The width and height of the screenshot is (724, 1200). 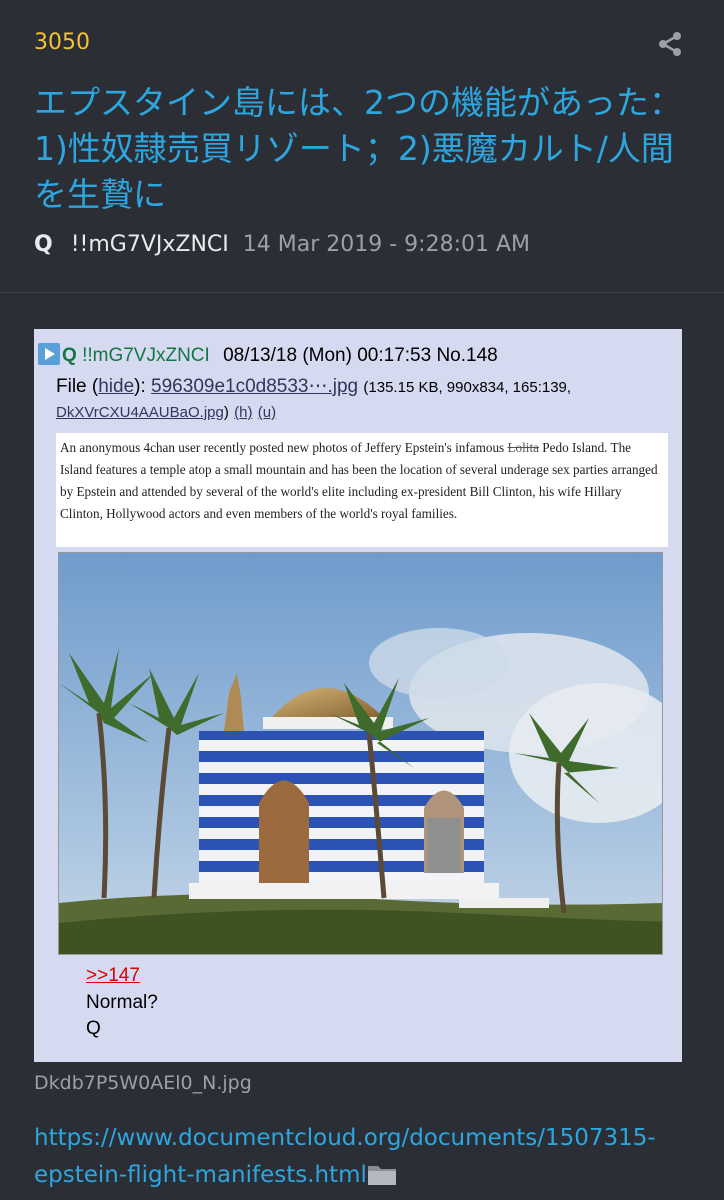 What do you see at coordinates (327, 355) in the screenshot?
I see `embedded-datetime: 08/13/18 (Mon) 00:17:53` at bounding box center [327, 355].